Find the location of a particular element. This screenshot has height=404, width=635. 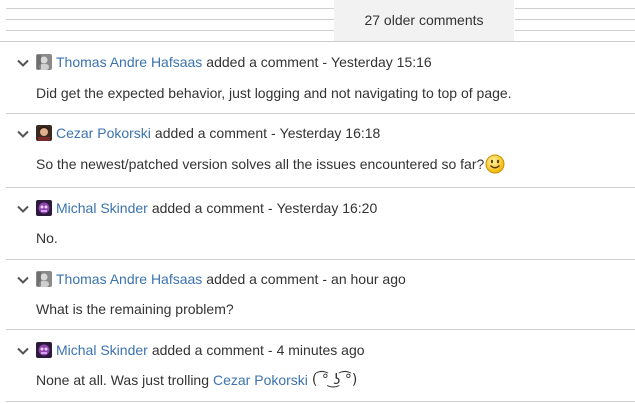

comment-text: None at all. Was just trolling is located at coordinates (122, 380).